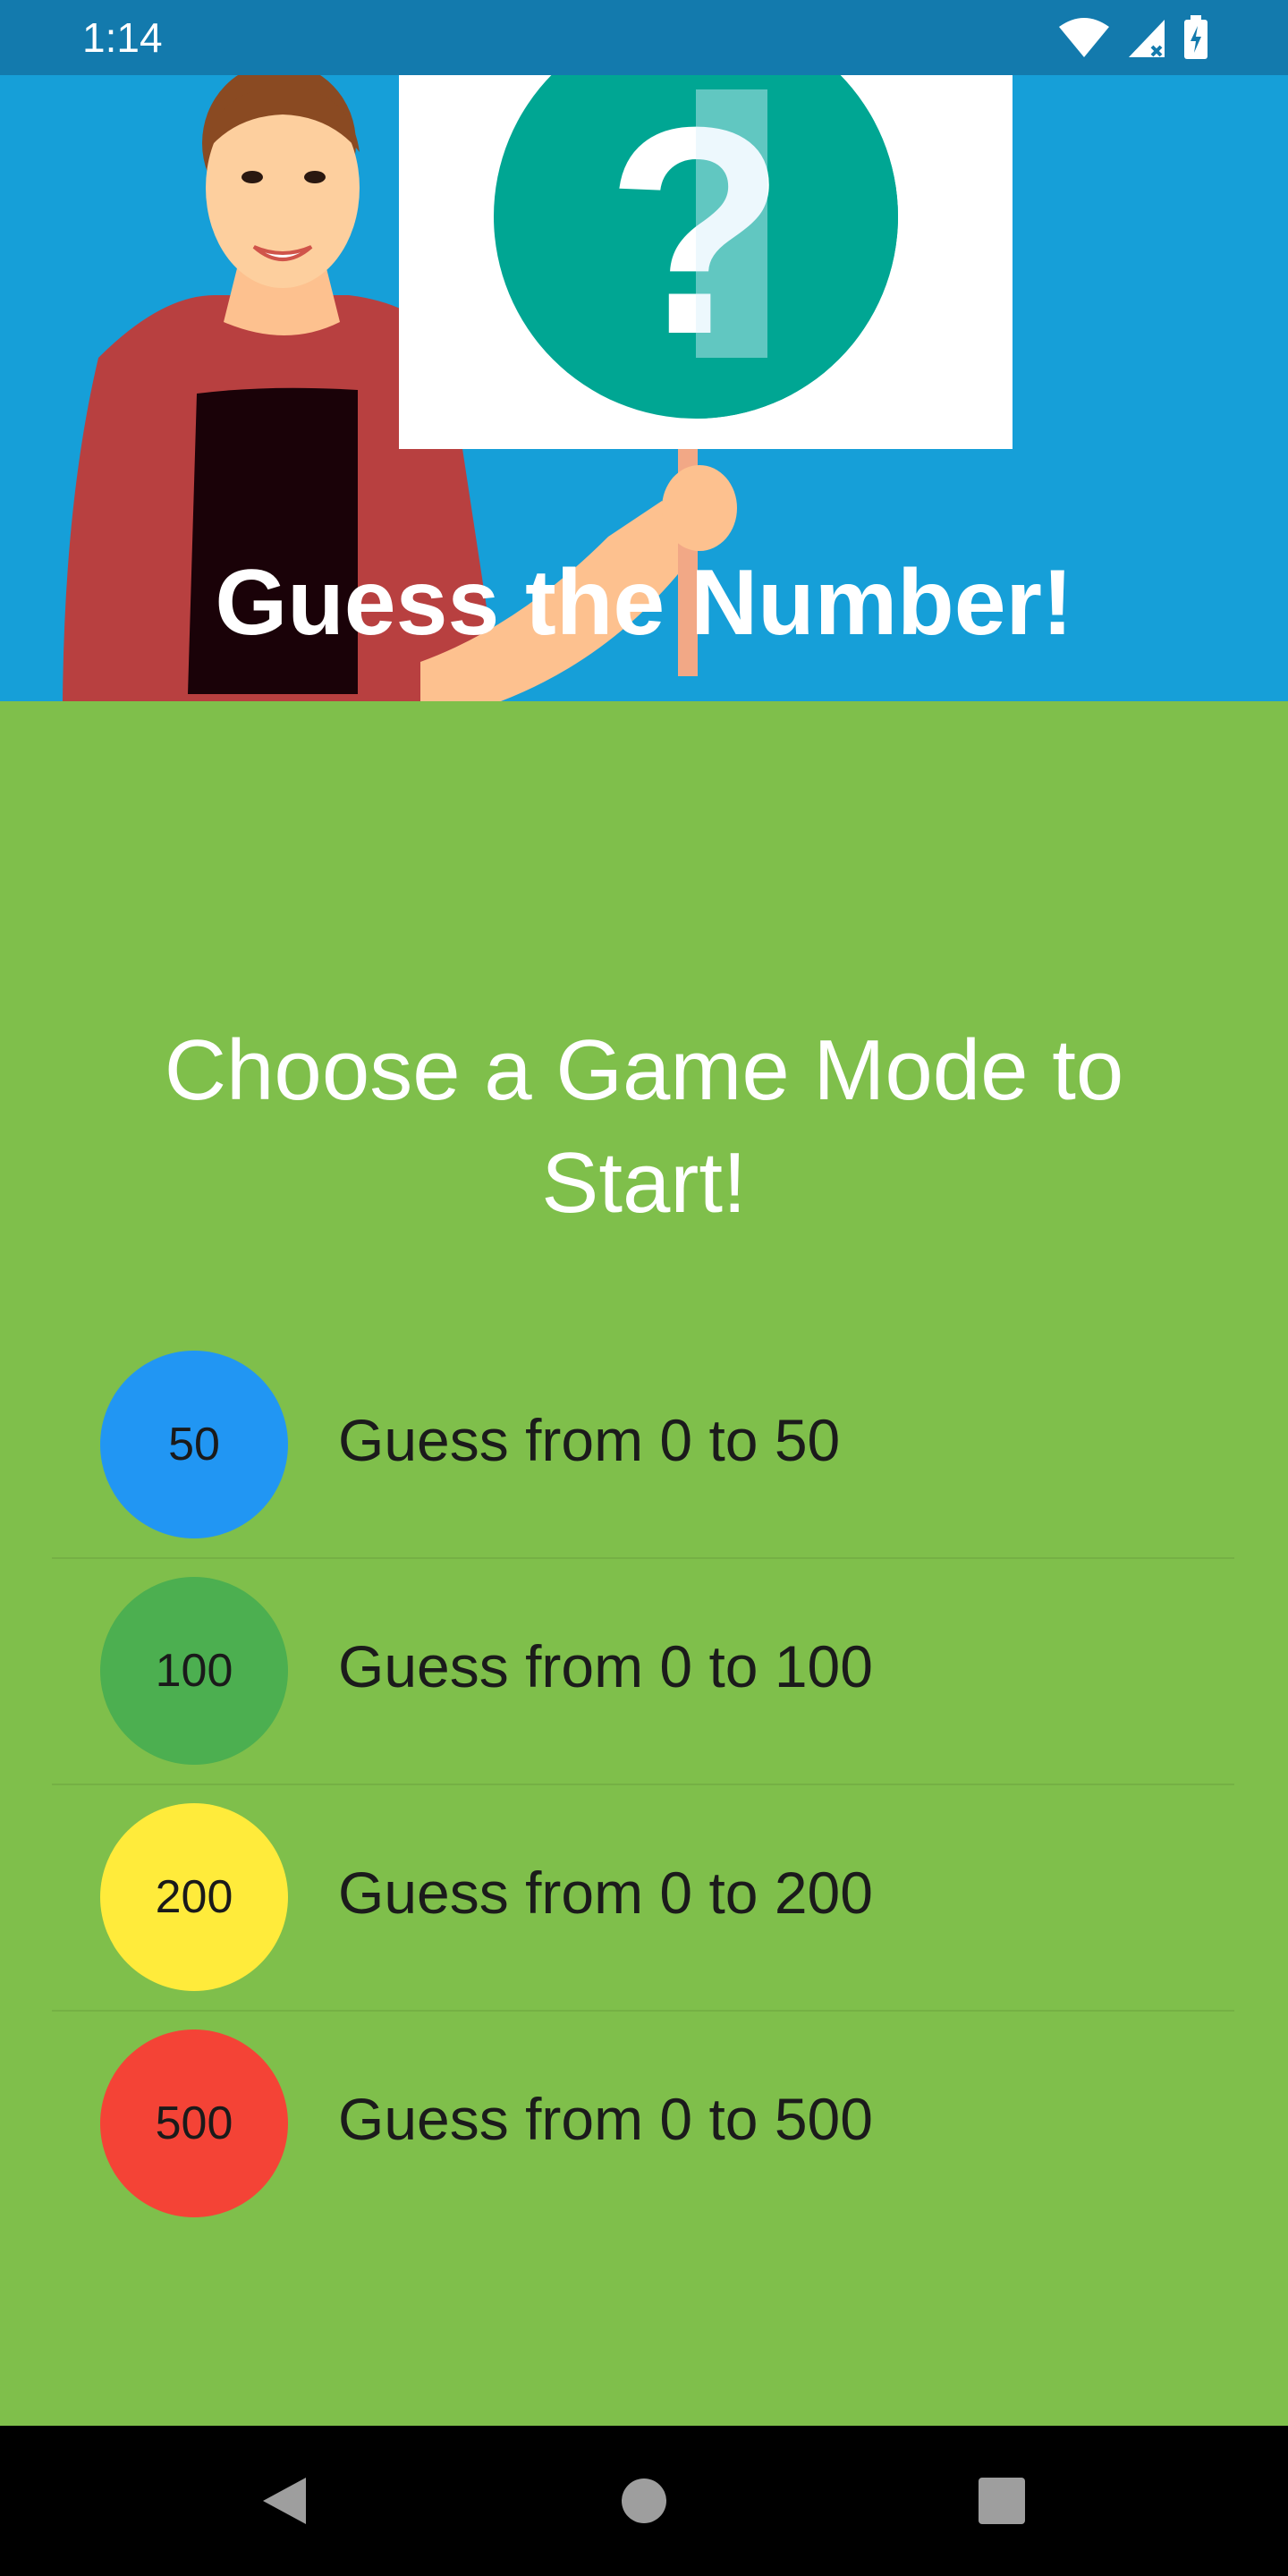 Image resolution: width=1288 pixels, height=2576 pixels. What do you see at coordinates (1196, 37) in the screenshot?
I see `battery-charging-icon` at bounding box center [1196, 37].